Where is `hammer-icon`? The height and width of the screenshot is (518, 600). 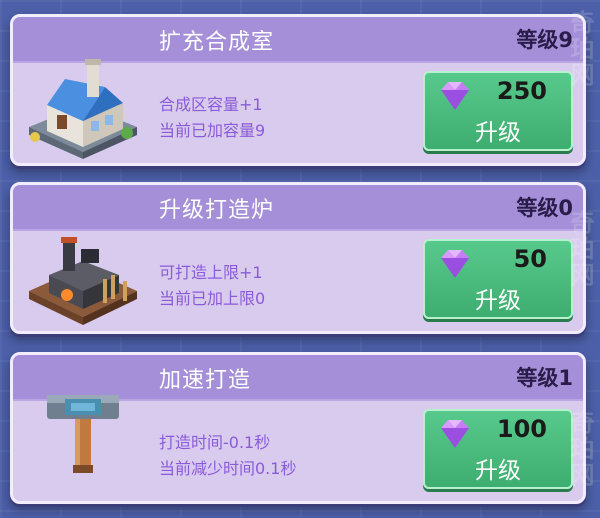 hammer-icon is located at coordinates (83, 434).